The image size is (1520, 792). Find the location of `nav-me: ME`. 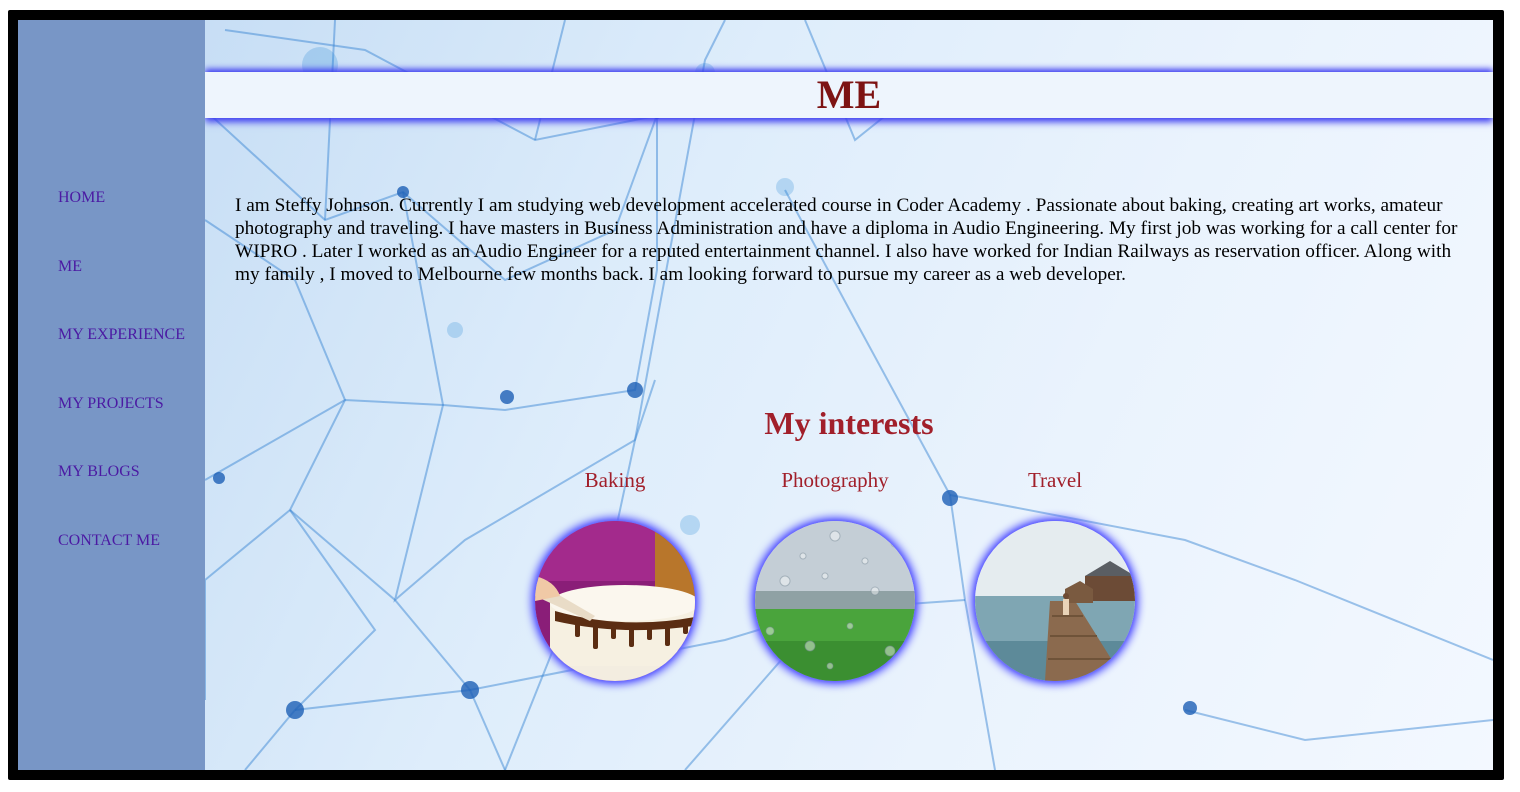

nav-me: ME is located at coordinates (70, 267).